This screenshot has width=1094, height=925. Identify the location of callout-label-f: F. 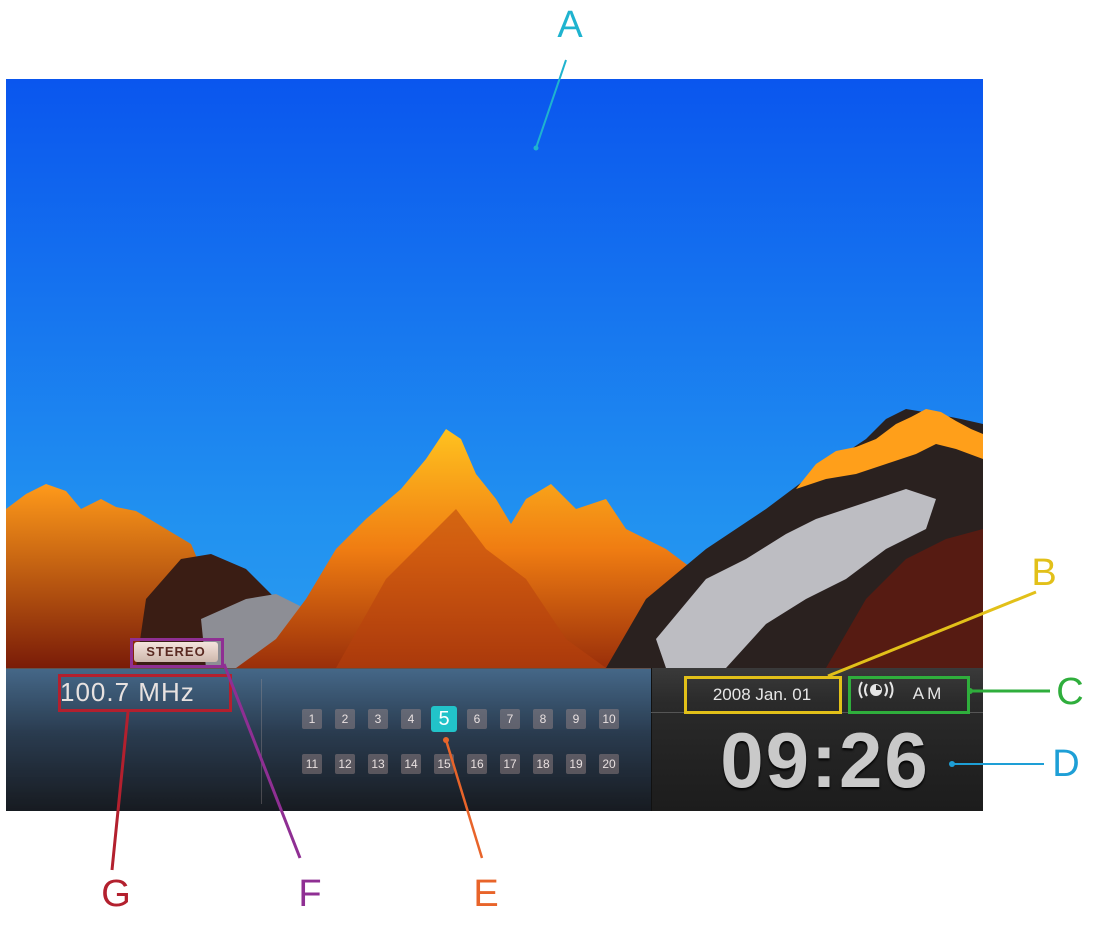
(310, 894).